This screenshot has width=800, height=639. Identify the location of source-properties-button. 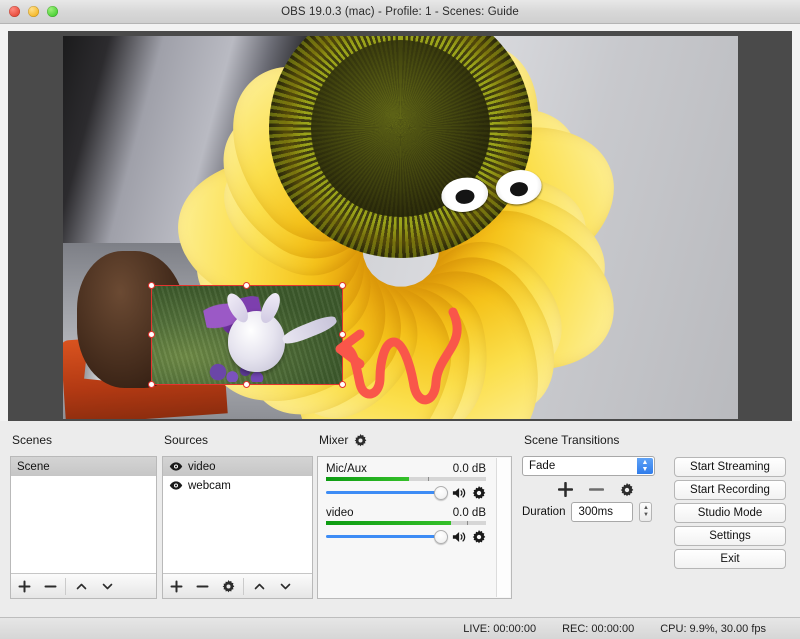
(228, 586).